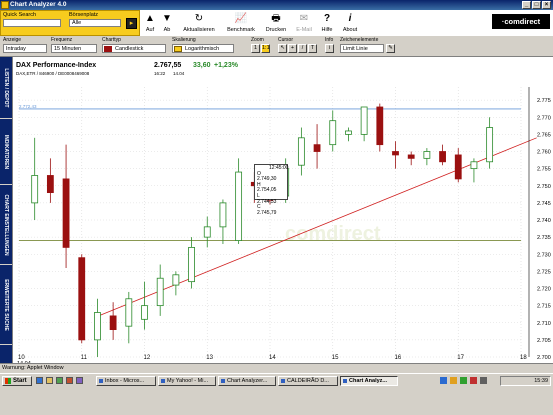 The width and height of the screenshot is (553, 415). I want to click on search-panel: Quick Search Börsenplatz Alle, so click(70, 23).